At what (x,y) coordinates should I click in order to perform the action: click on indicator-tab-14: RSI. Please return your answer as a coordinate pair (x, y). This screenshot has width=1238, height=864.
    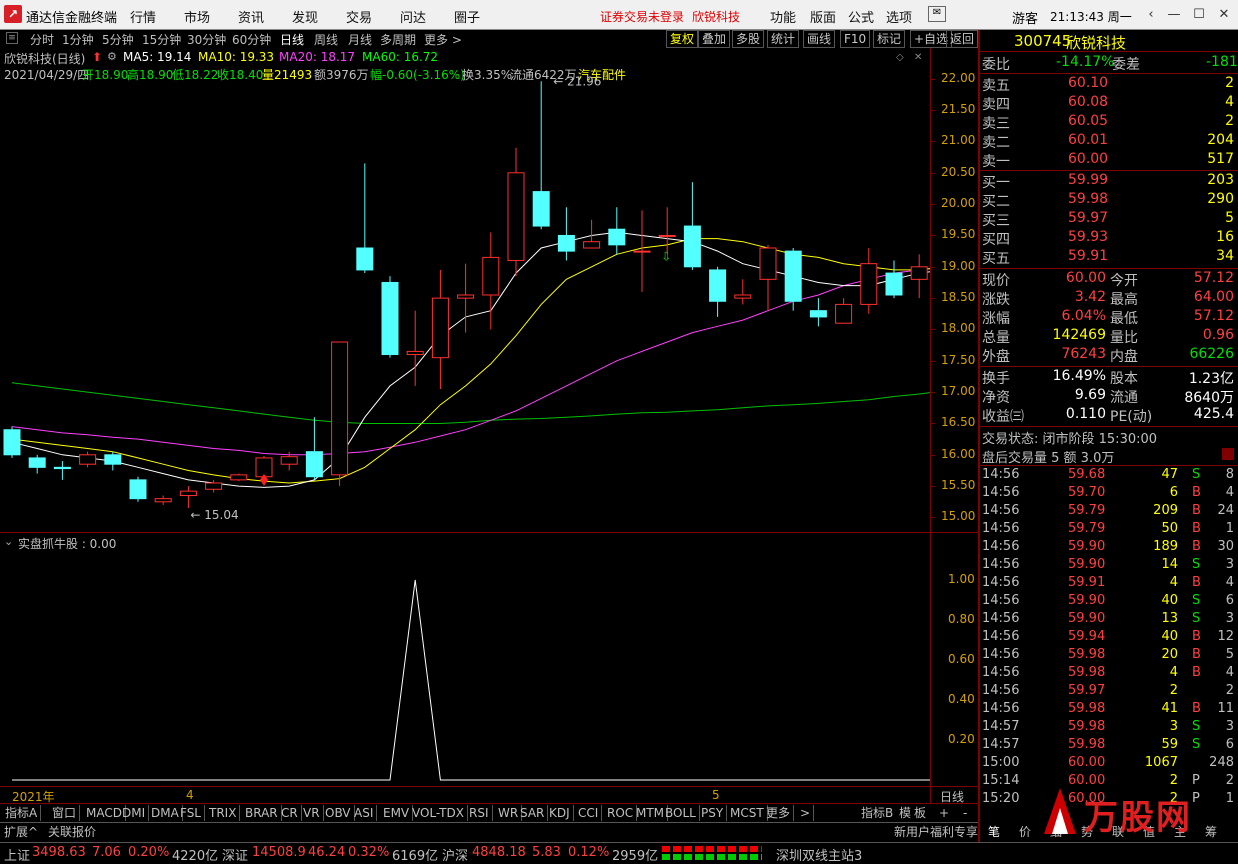
    Looking at the image, I should click on (479, 813).